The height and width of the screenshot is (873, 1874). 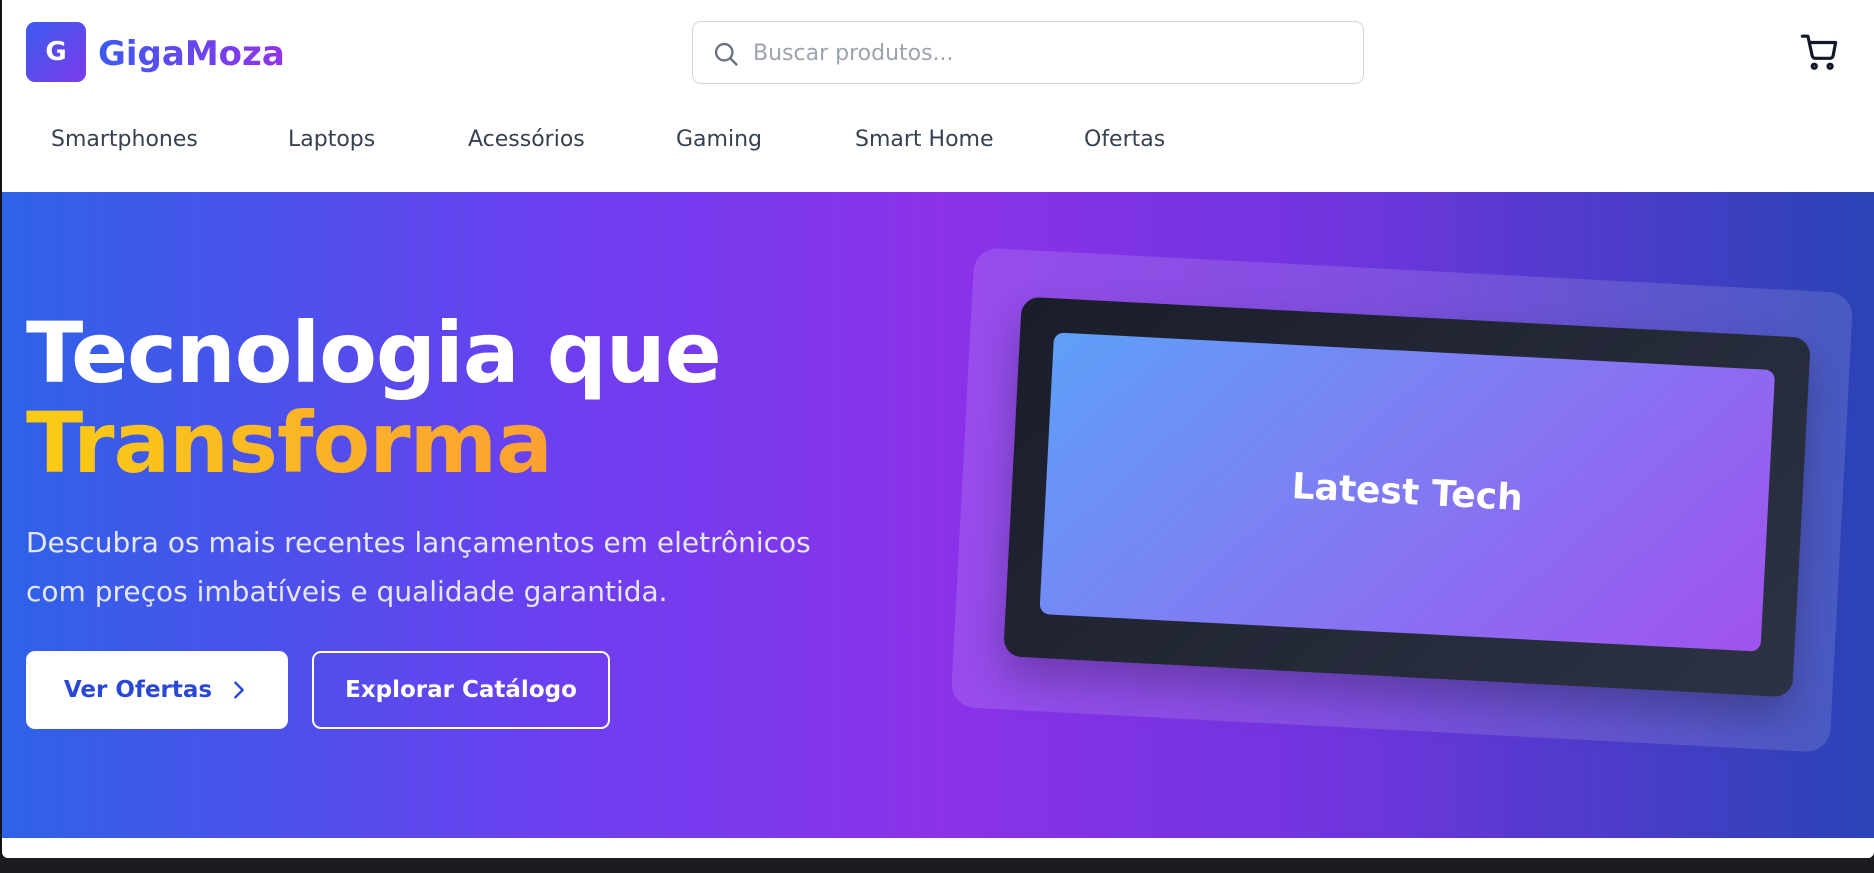 What do you see at coordinates (719, 140) in the screenshot?
I see `nav-item-gaming: Gaming` at bounding box center [719, 140].